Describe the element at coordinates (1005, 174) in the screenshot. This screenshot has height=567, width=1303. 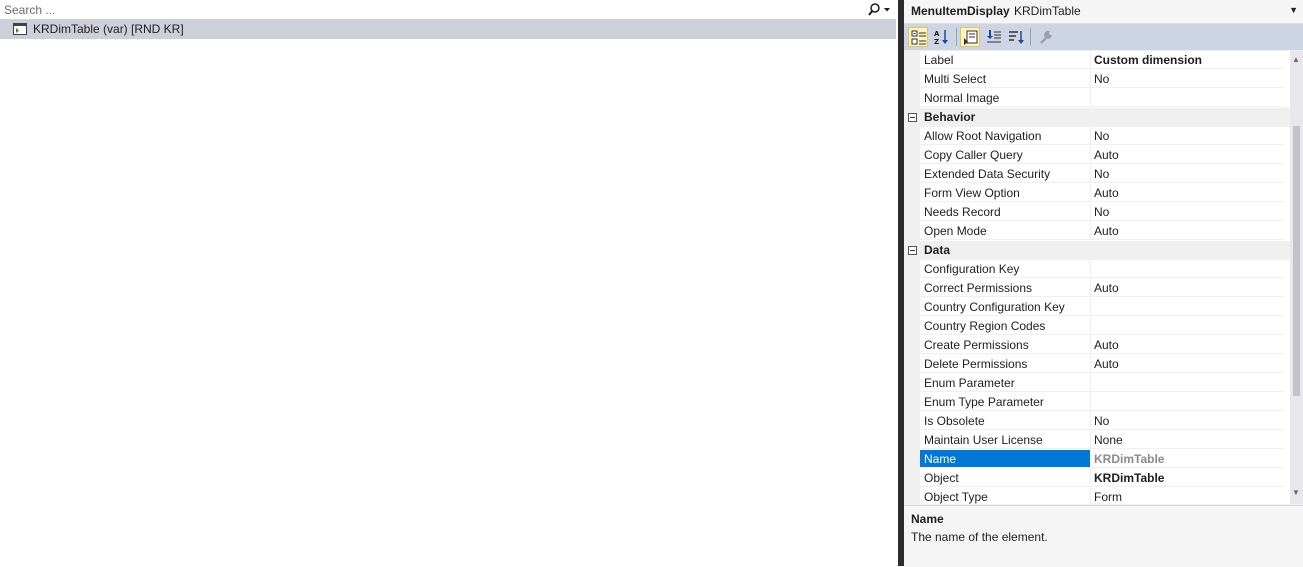
I see `property-name: Extended Data Security` at that location.